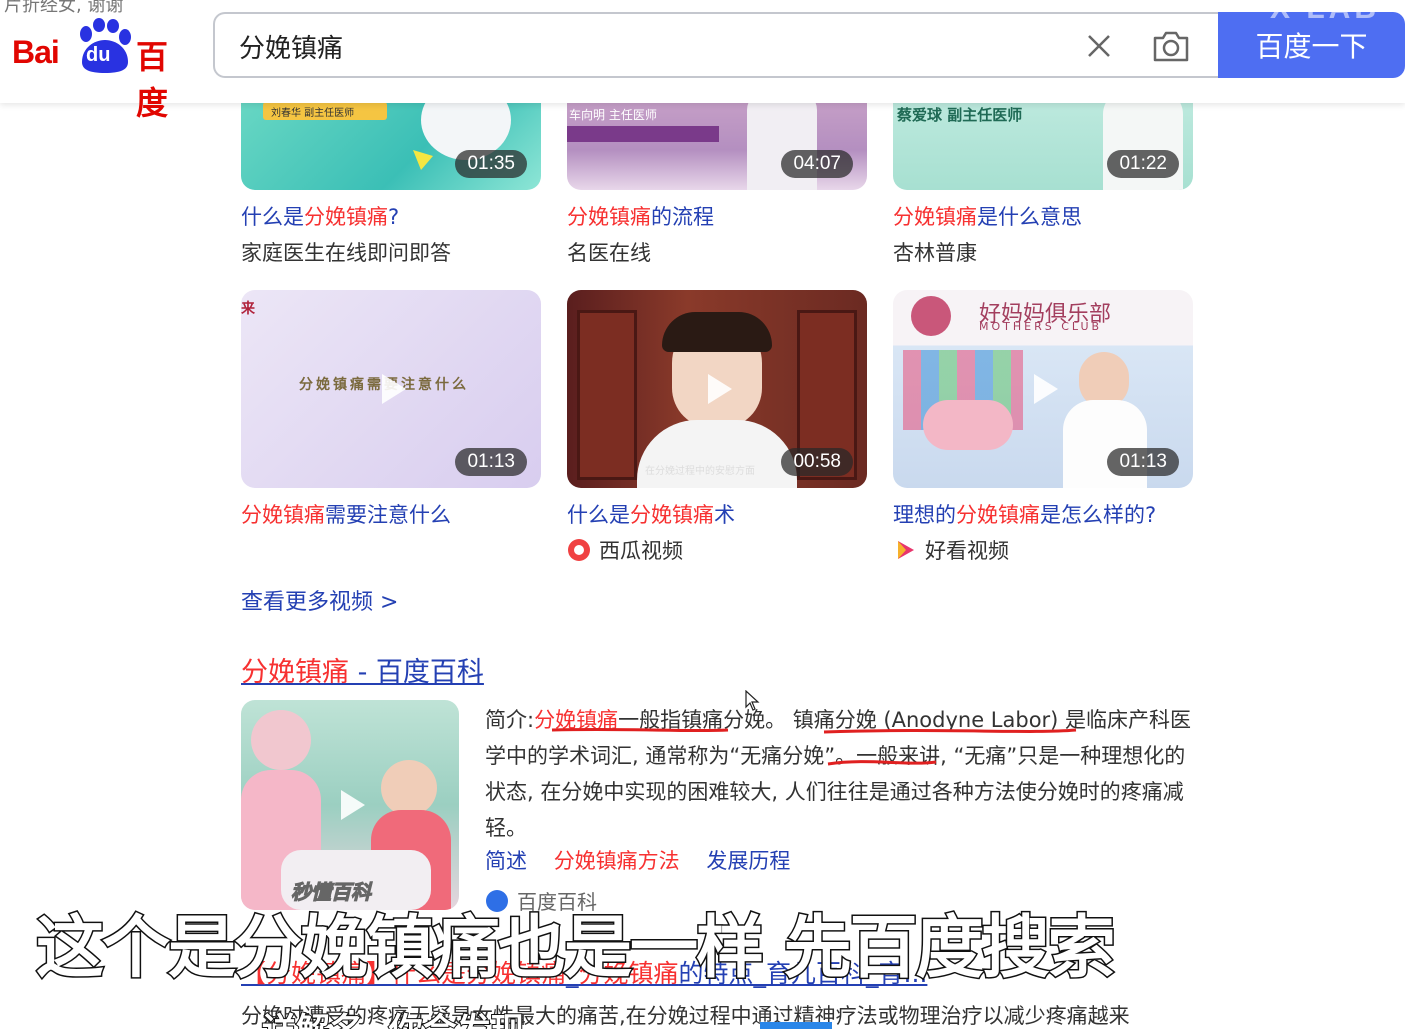 Image resolution: width=1405 pixels, height=1029 pixels. Describe the element at coordinates (967, 551) in the screenshot. I see `video-source-label: 好看视频` at that location.